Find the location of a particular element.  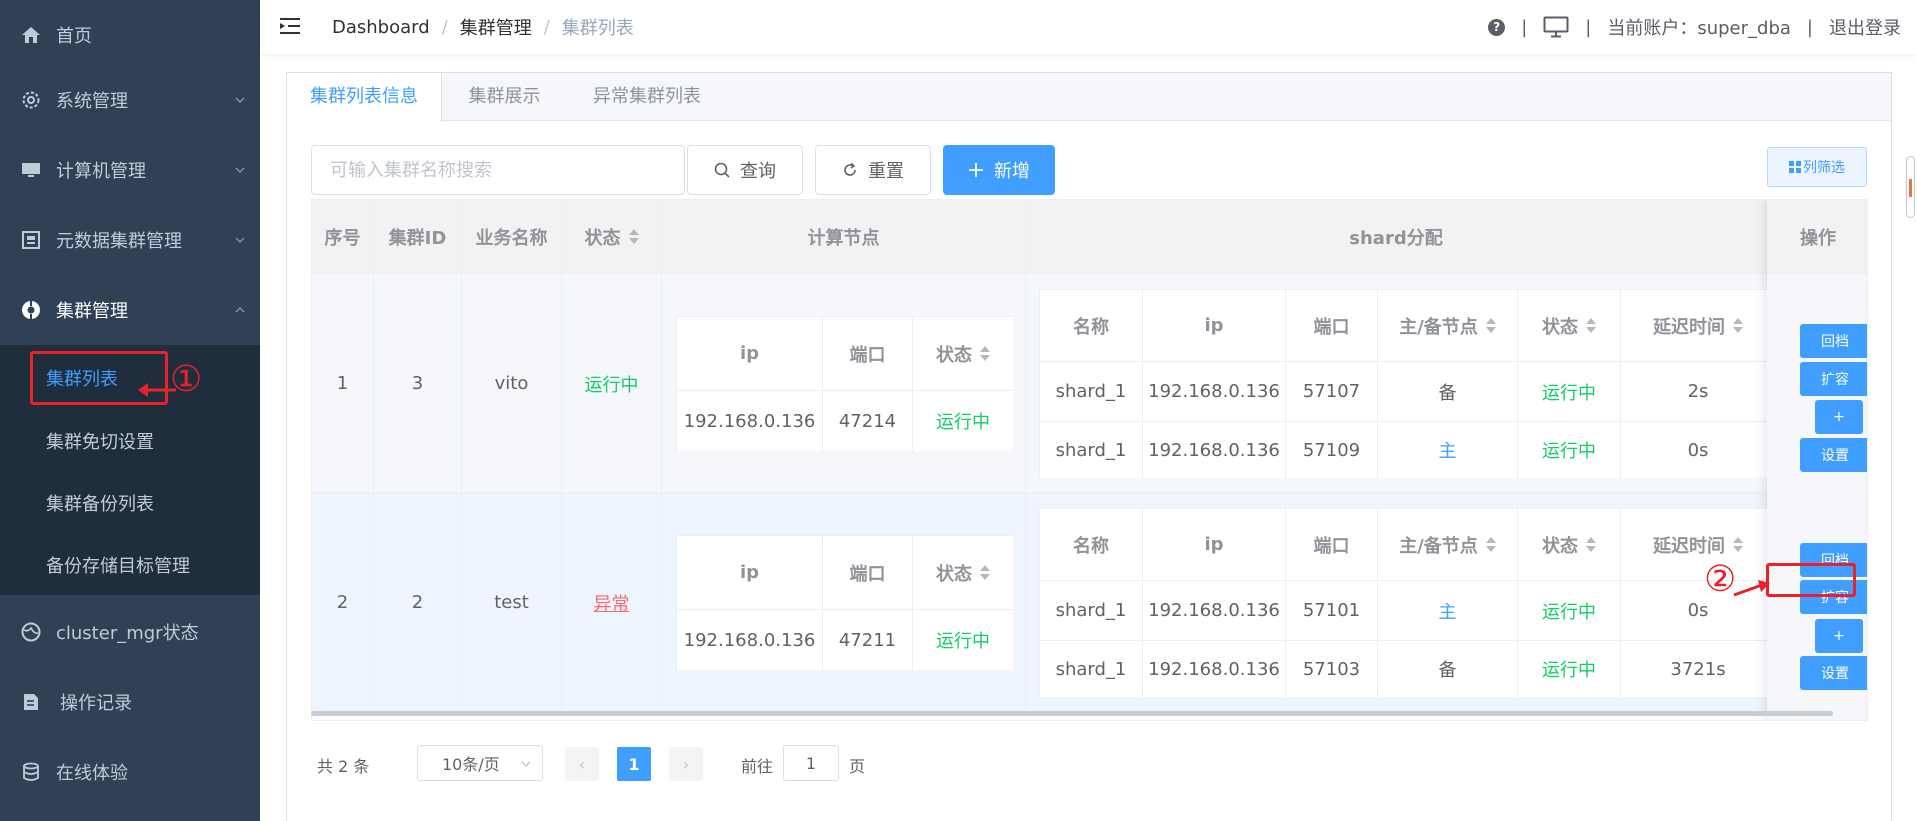

hamburger-icon is located at coordinates (291, 26).